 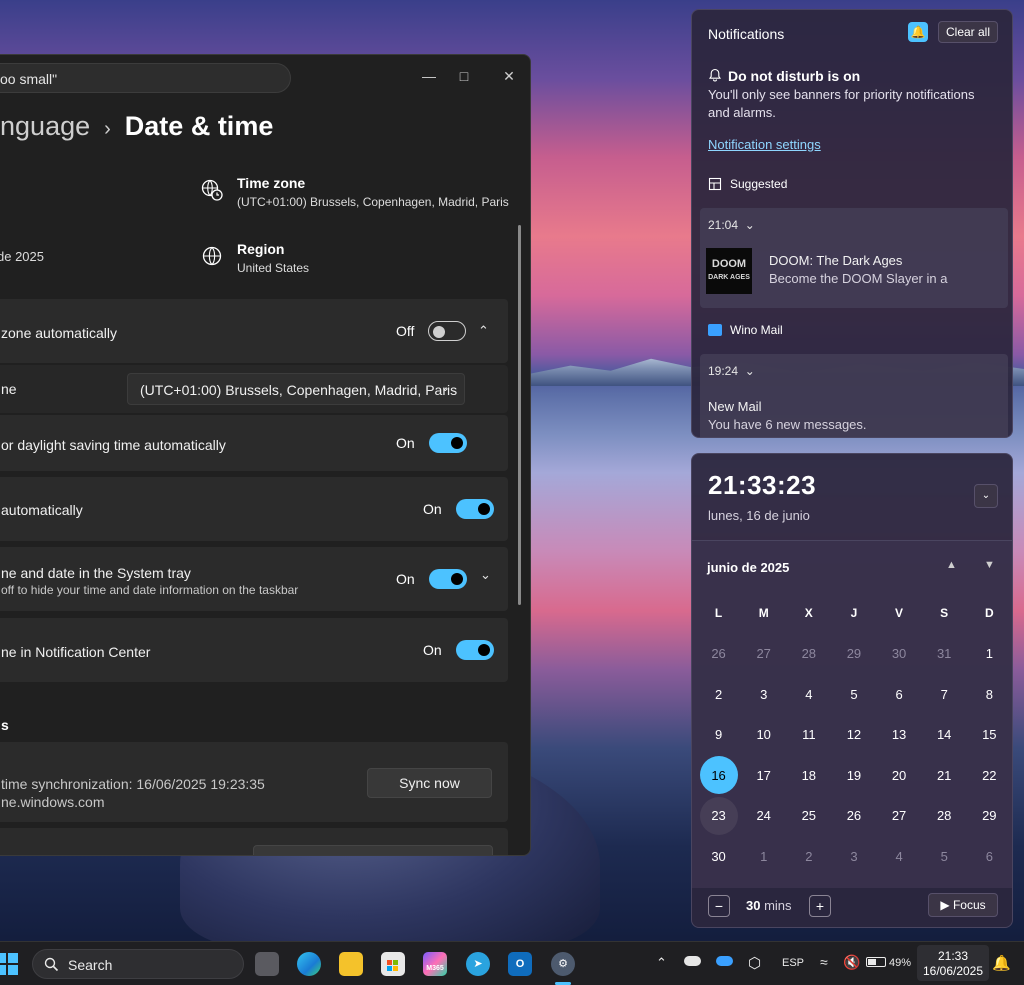 What do you see at coordinates (719, 906) in the screenshot?
I see `decrease-focus-button: −` at bounding box center [719, 906].